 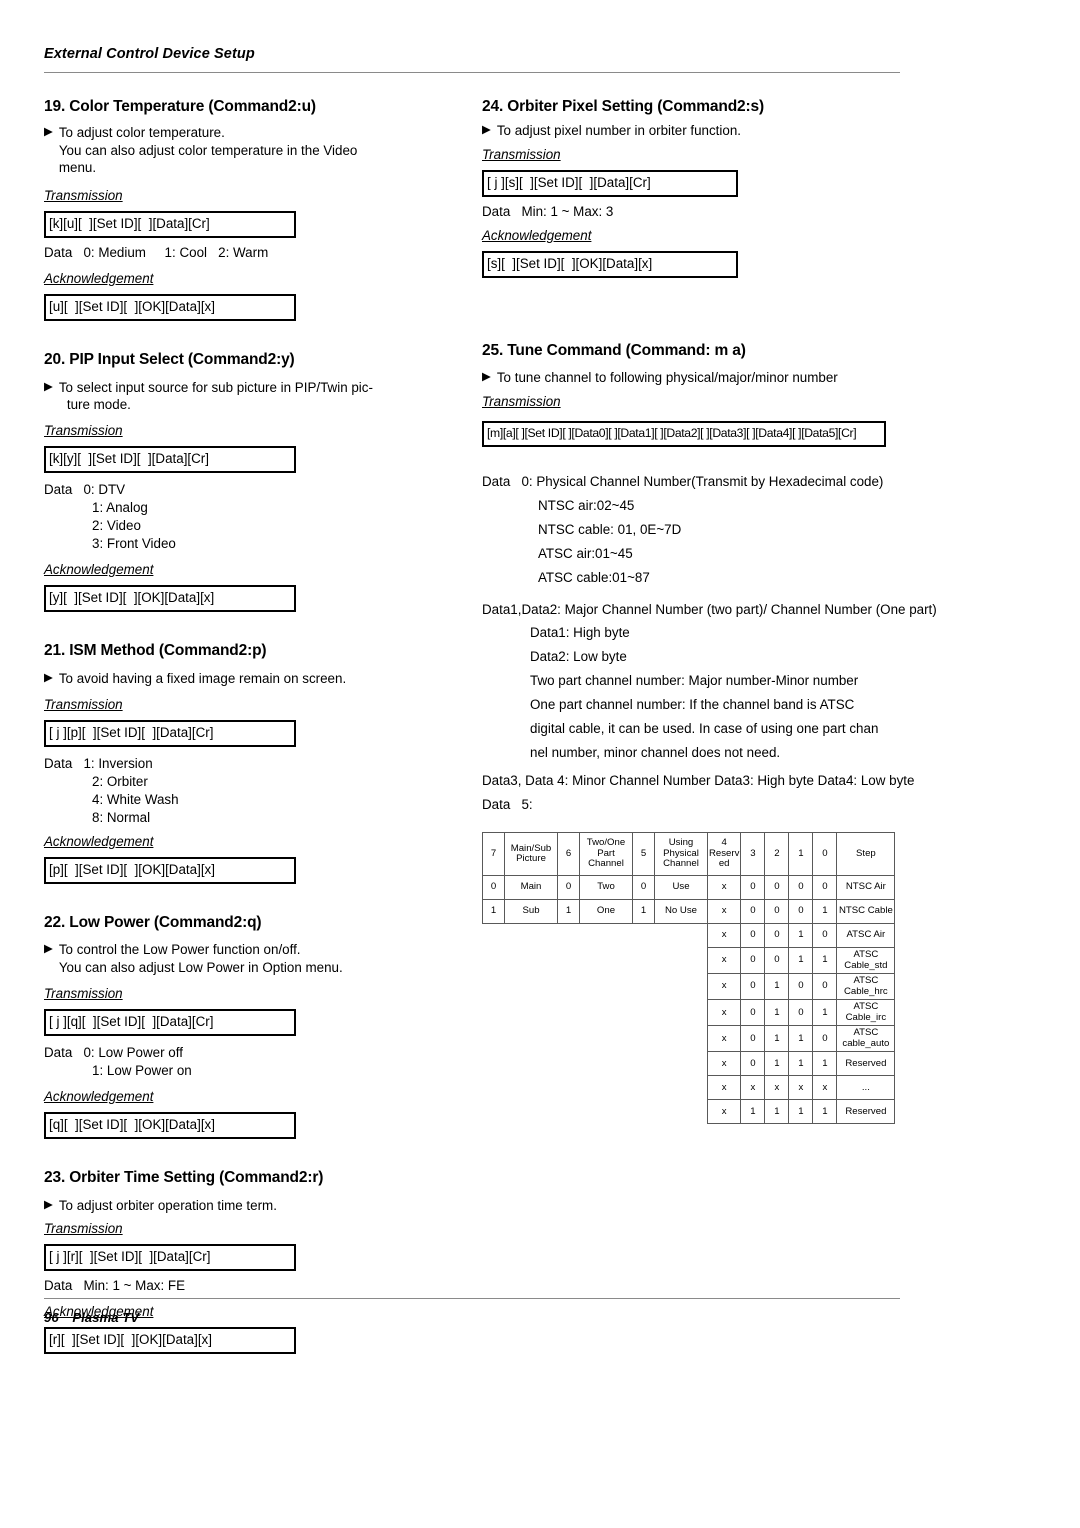 What do you see at coordinates (170, 1022) in the screenshot?
I see `section-22-transmission-code: [ j ][q][ ][Set ID][ ][Data][Cr]` at bounding box center [170, 1022].